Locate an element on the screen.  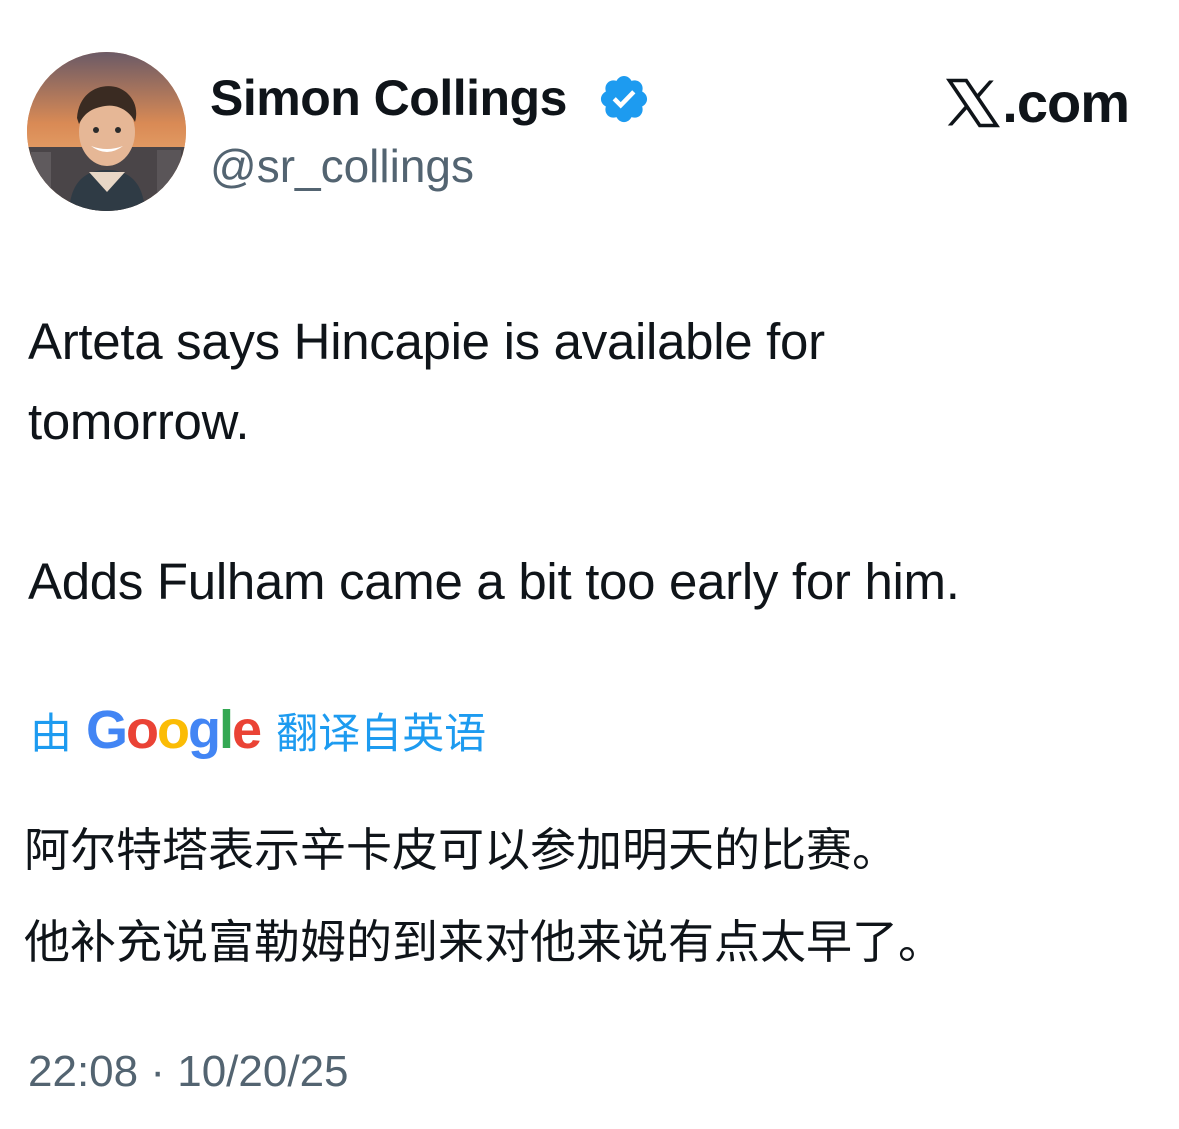
google-logo: Google is located at coordinates (174, 730).